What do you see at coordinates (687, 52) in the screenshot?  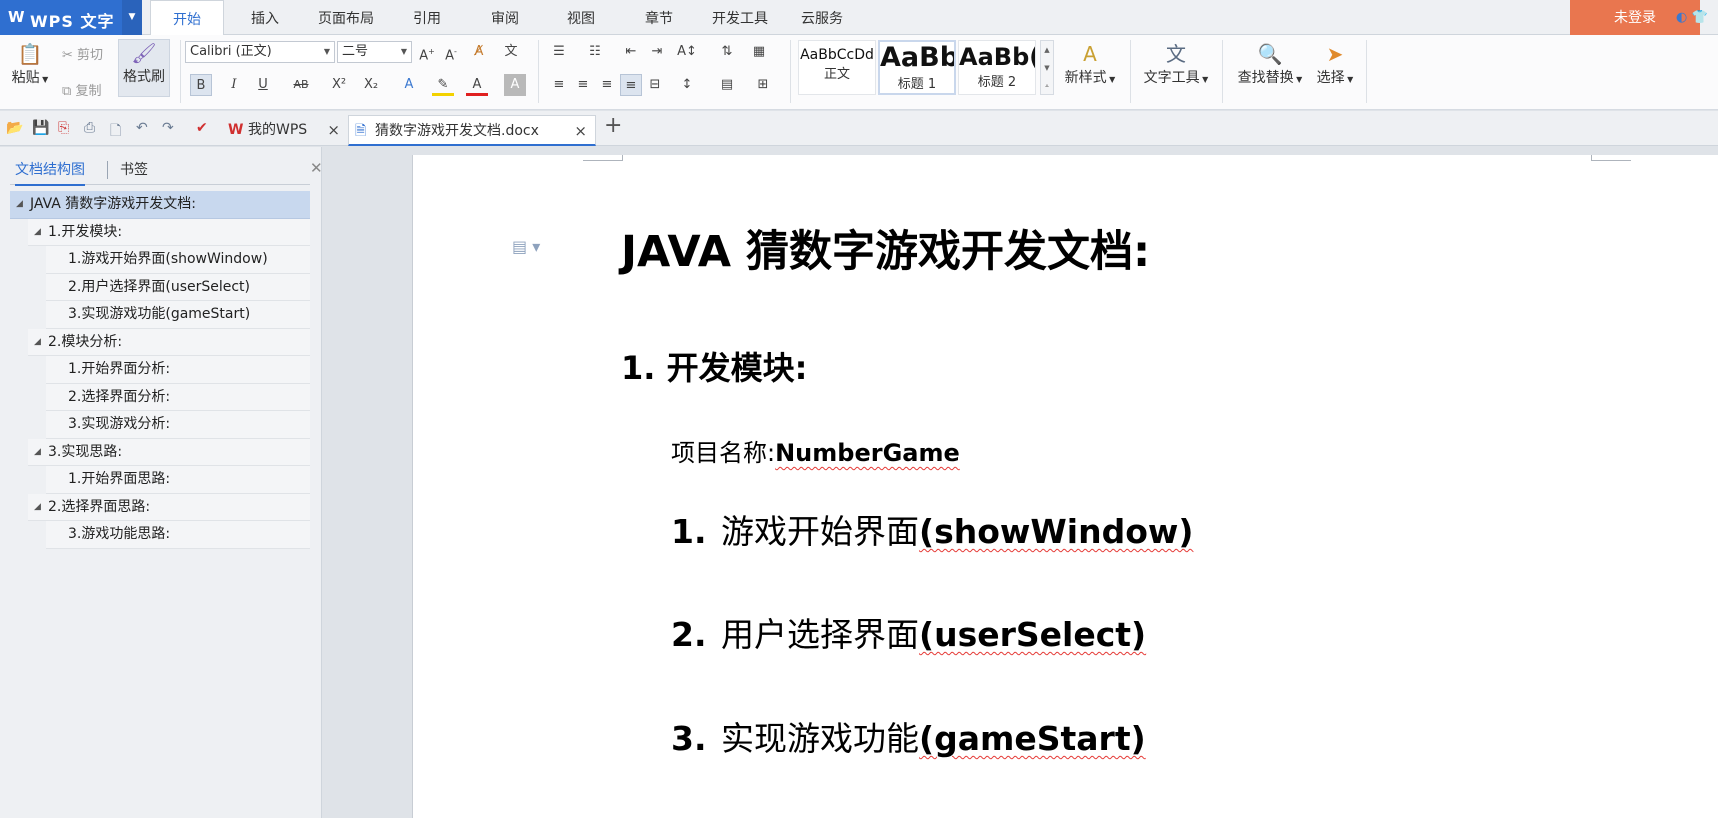 I see `text-direction-icon: A↕` at bounding box center [687, 52].